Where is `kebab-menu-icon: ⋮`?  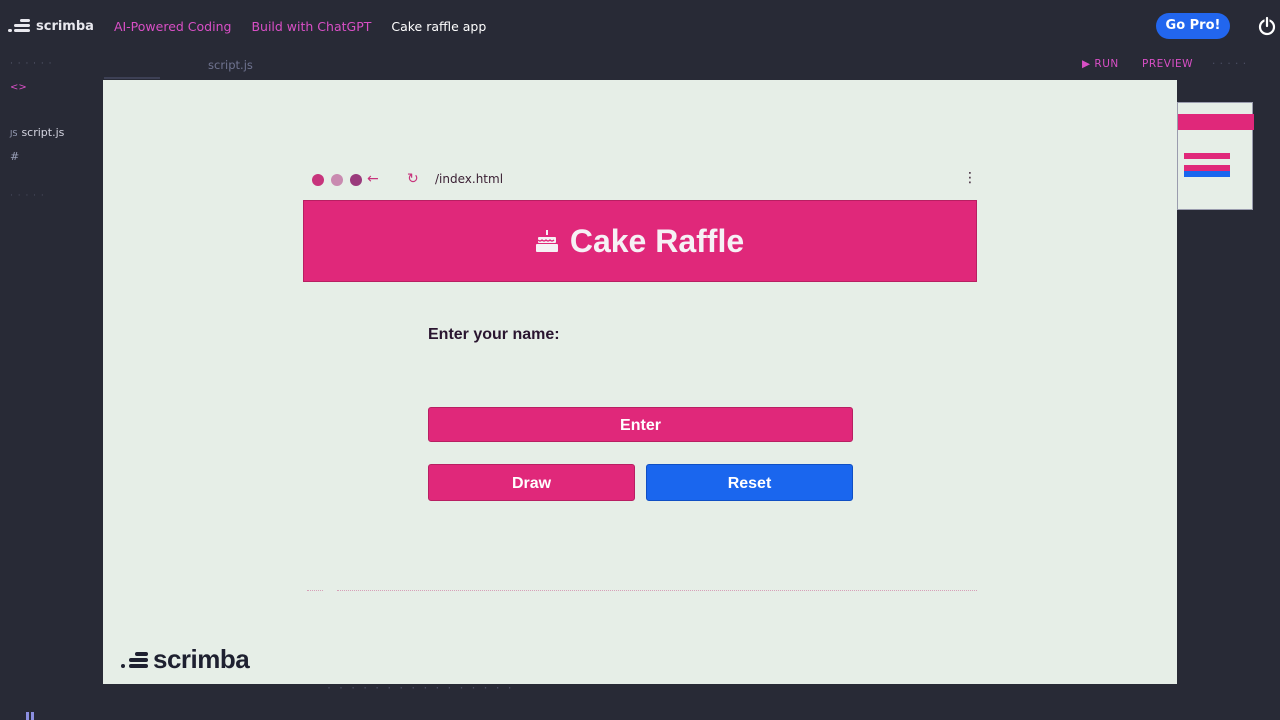 kebab-menu-icon: ⋮ is located at coordinates (970, 178).